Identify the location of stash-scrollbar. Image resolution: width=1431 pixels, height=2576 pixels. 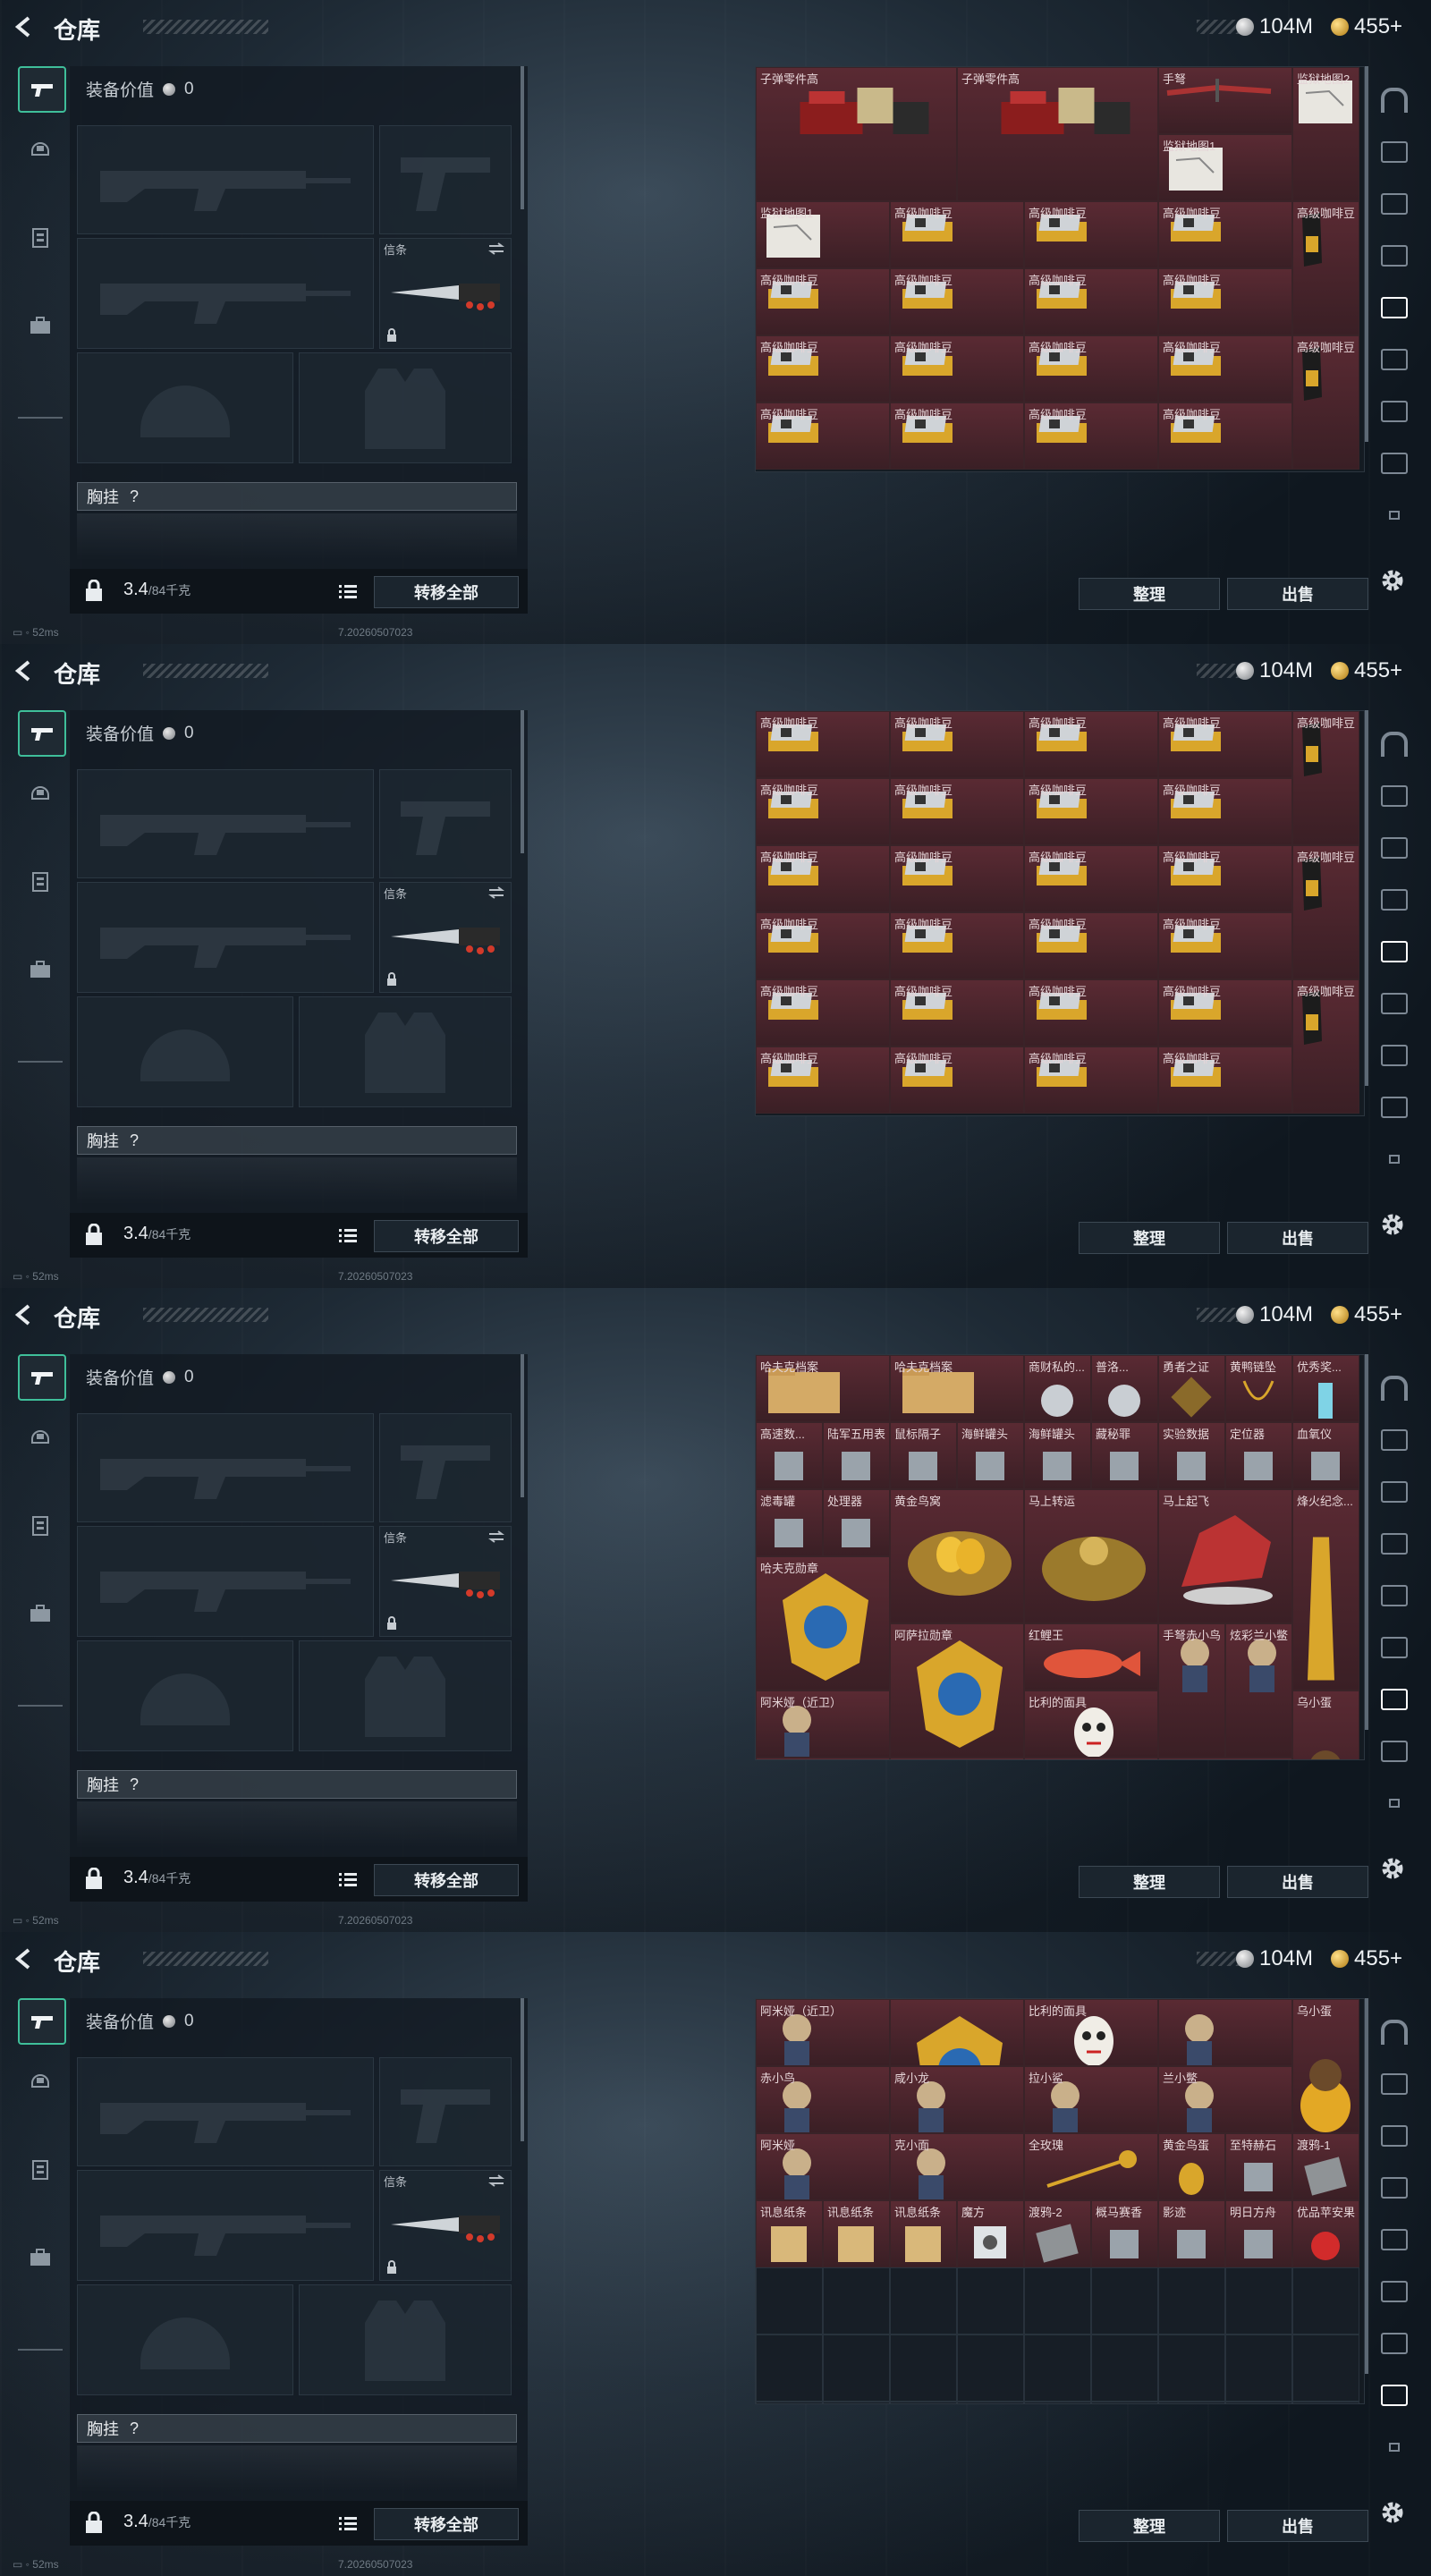
(1366, 898).